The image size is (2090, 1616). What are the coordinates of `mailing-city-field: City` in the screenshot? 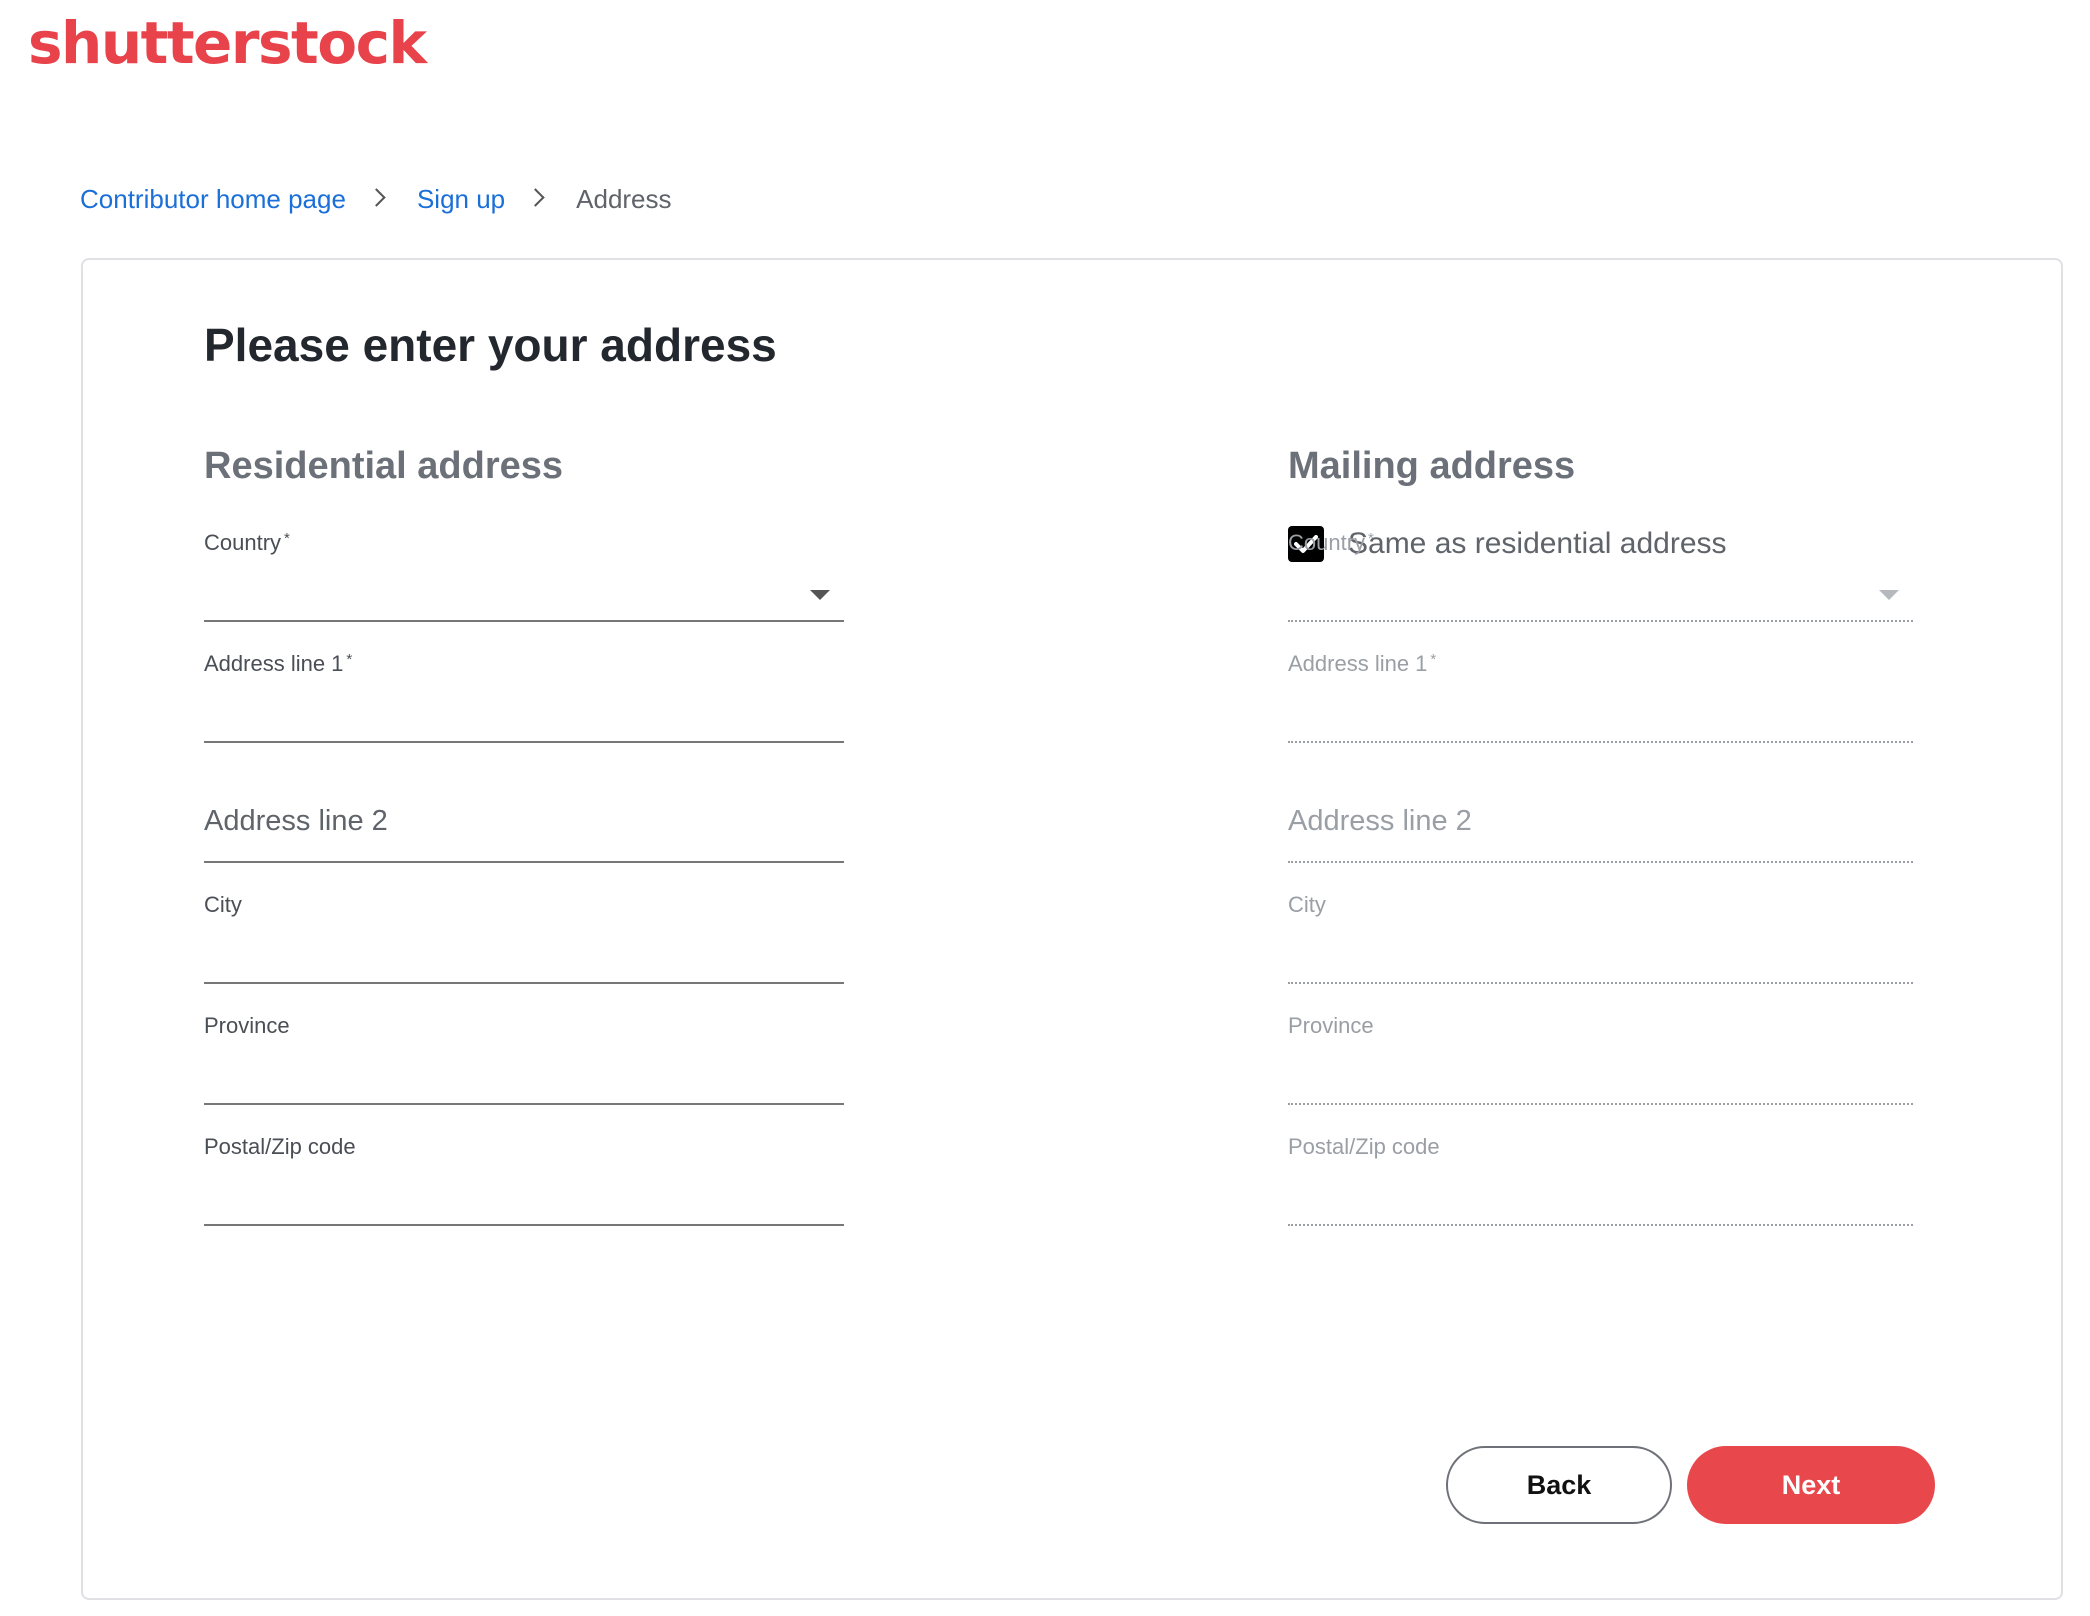 It's located at (1600, 934).